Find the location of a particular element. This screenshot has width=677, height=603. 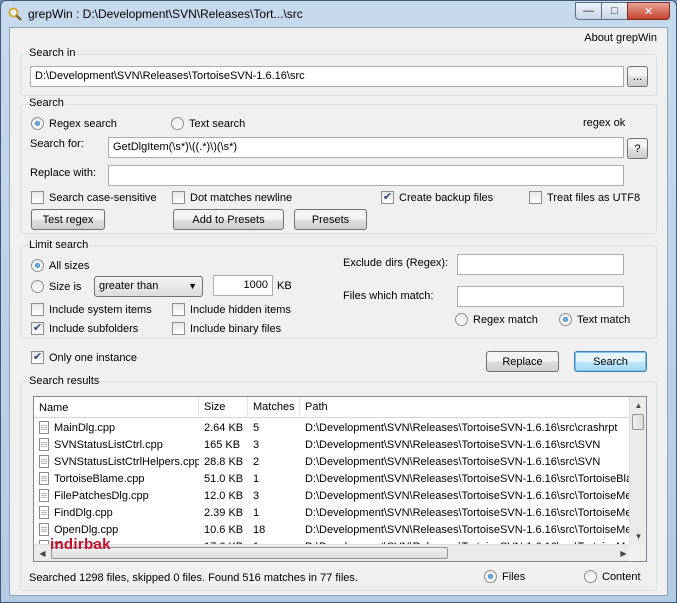

file-name: MainDlg.cpp is located at coordinates (85, 427).